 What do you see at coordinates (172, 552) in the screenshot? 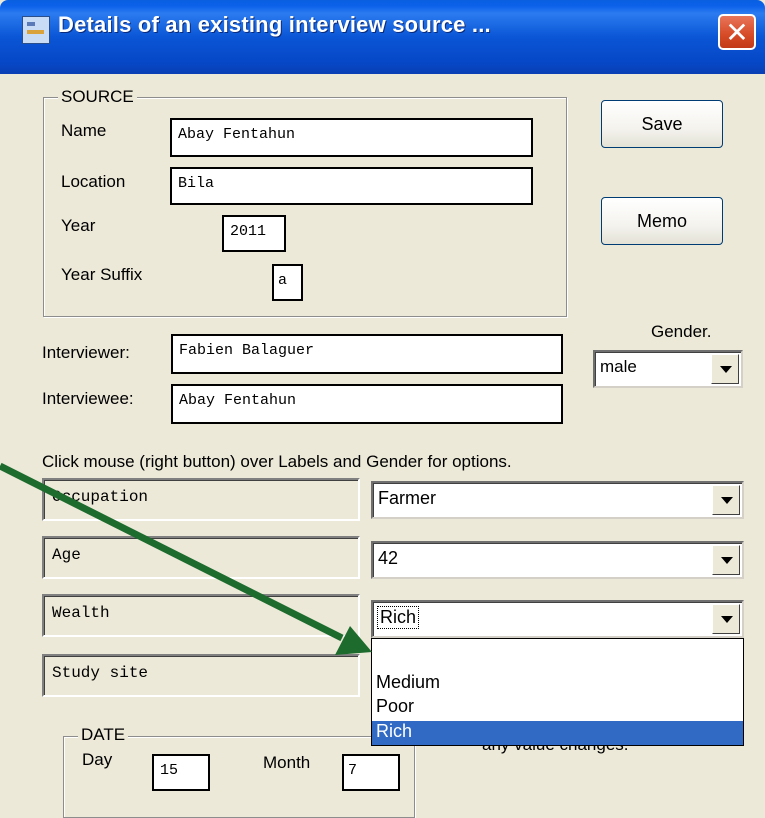
I see `annotation-arrow-shaft` at bounding box center [172, 552].